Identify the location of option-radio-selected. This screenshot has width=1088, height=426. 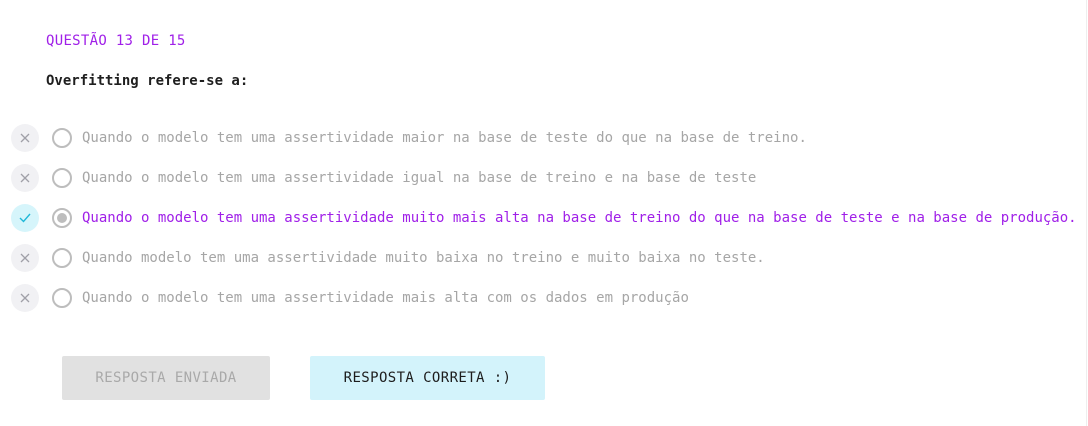
(62, 218).